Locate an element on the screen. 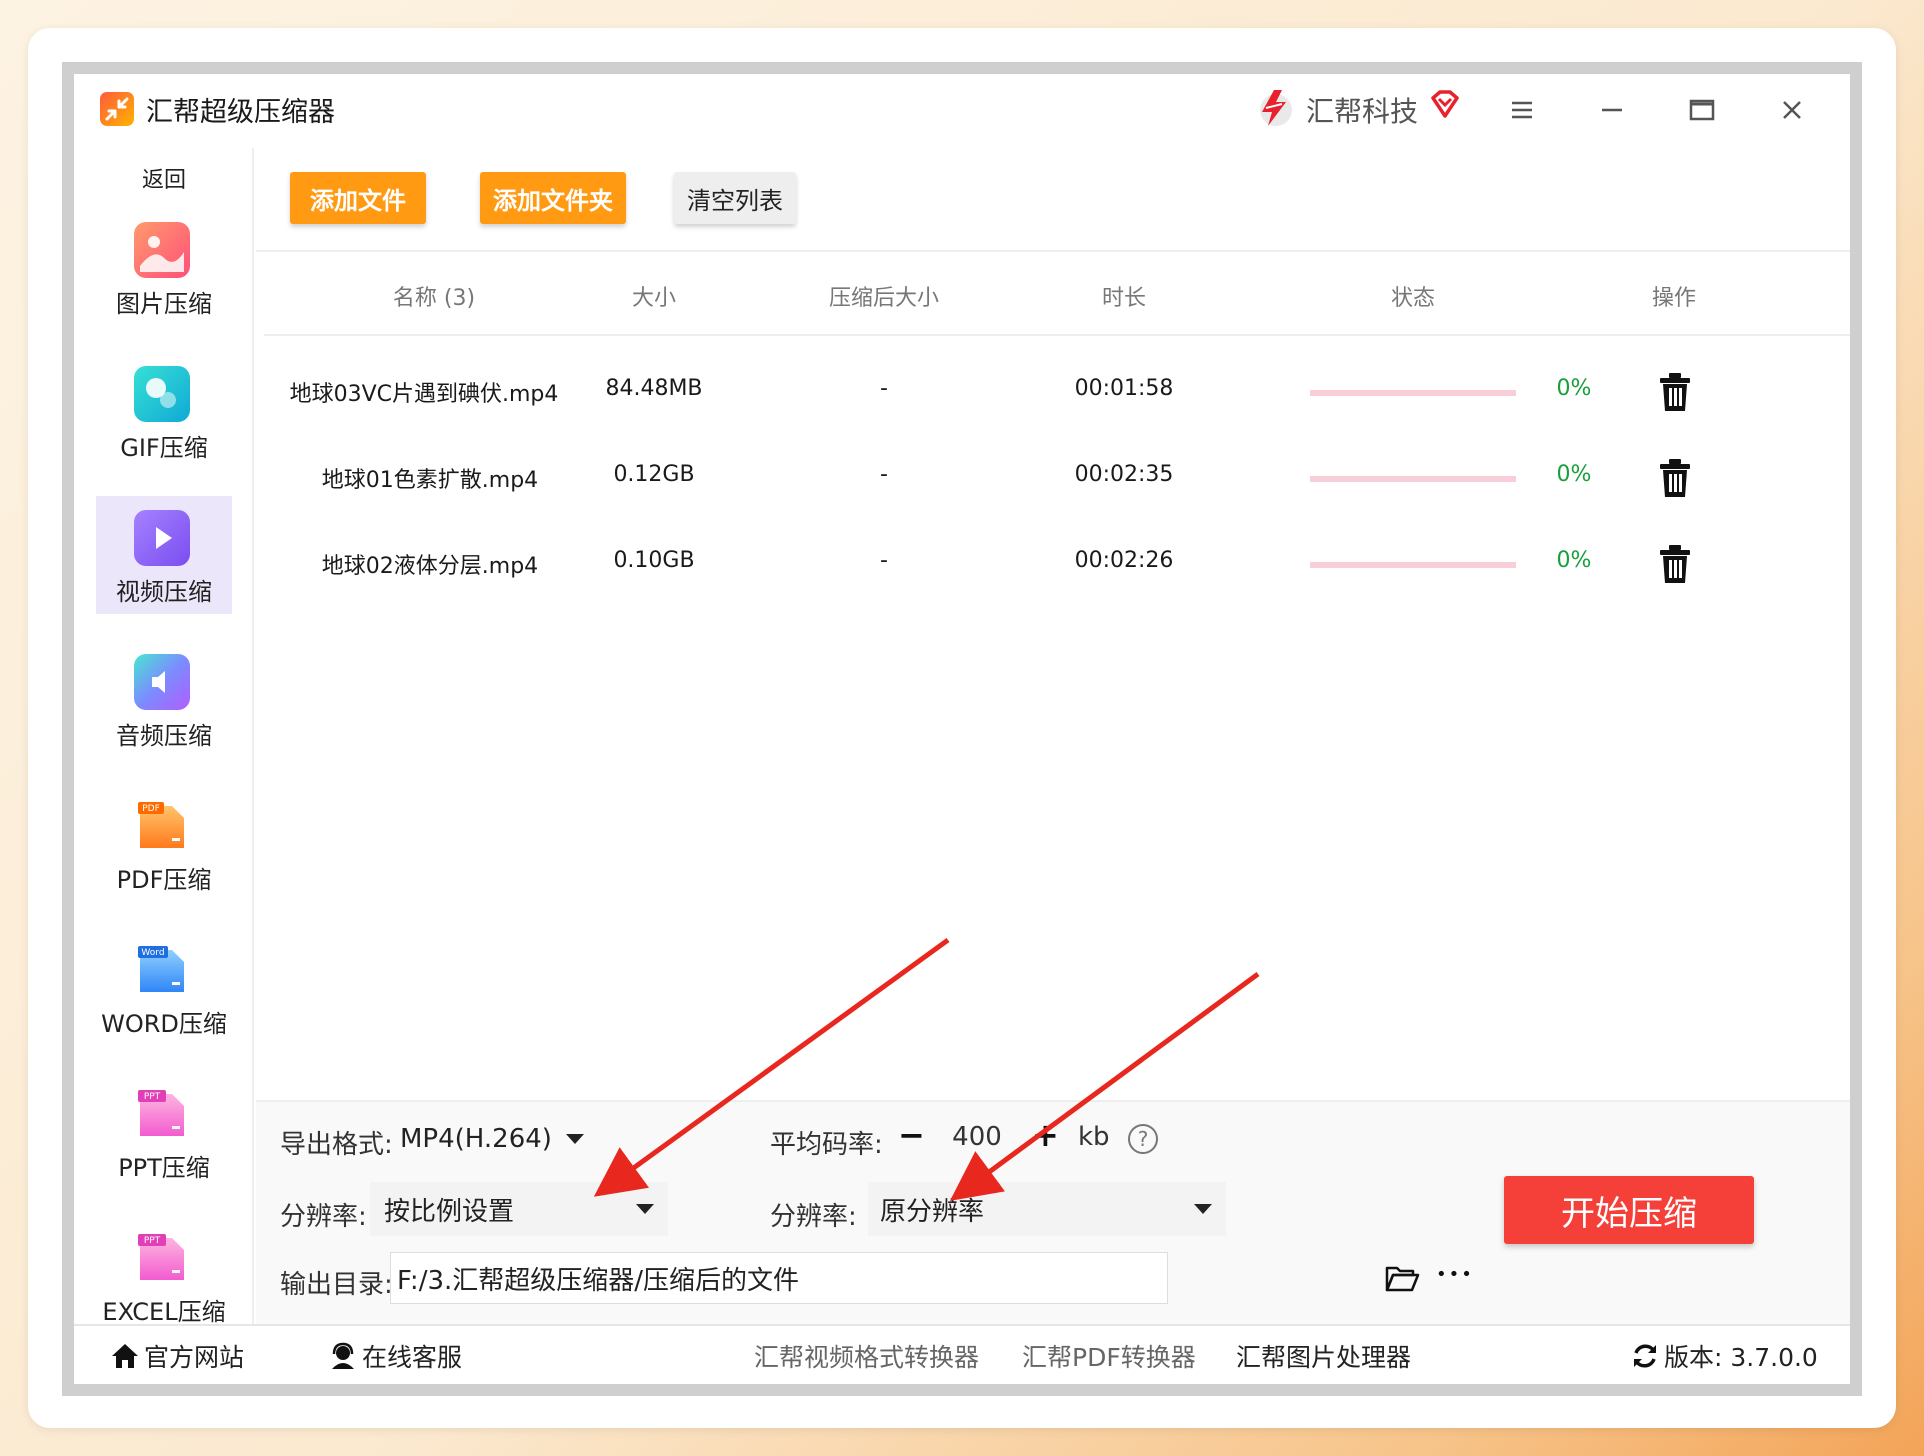 The height and width of the screenshot is (1456, 1924). more-options-button: ••• is located at coordinates (1455, 1274).